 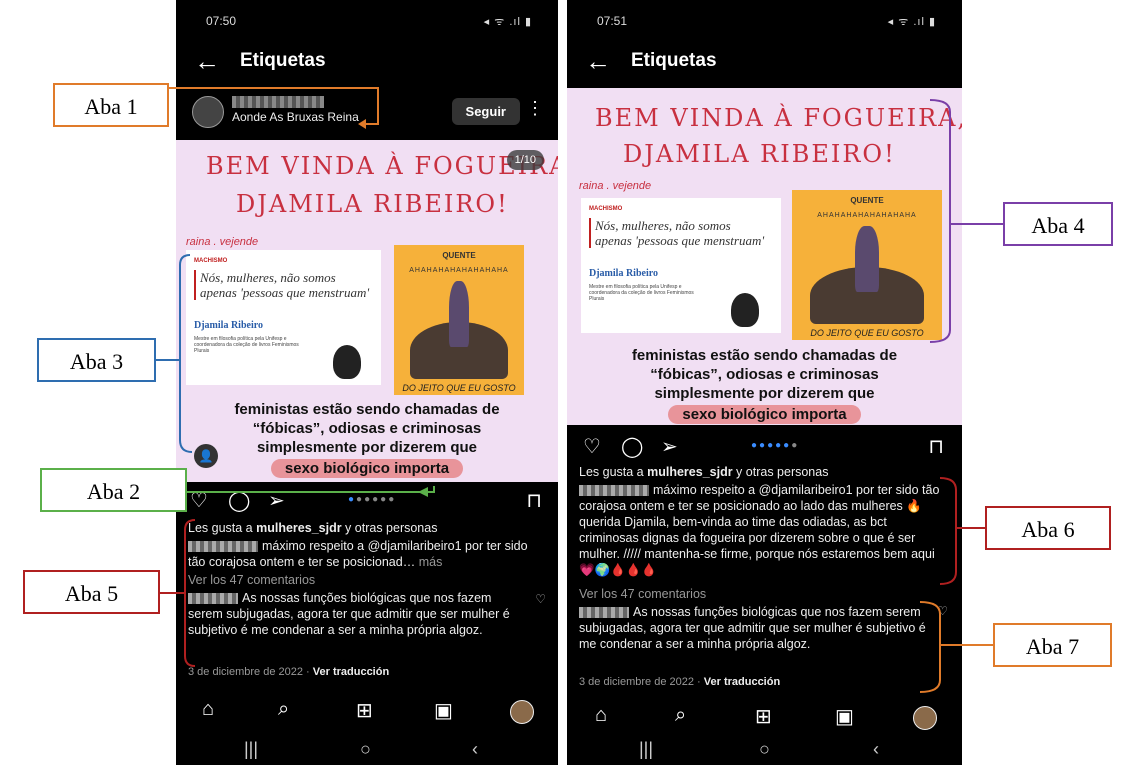 I want to click on aba4-label: Aba 4, so click(x=1058, y=224).